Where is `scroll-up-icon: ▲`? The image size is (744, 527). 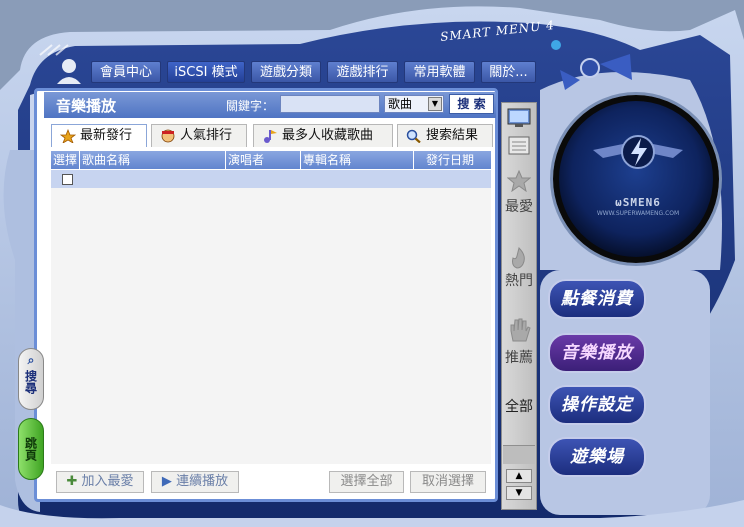 scroll-up-icon: ▲ is located at coordinates (519, 476).